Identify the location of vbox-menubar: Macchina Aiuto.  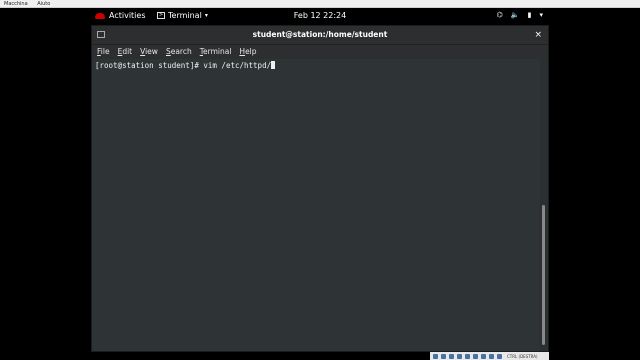
(320, 4).